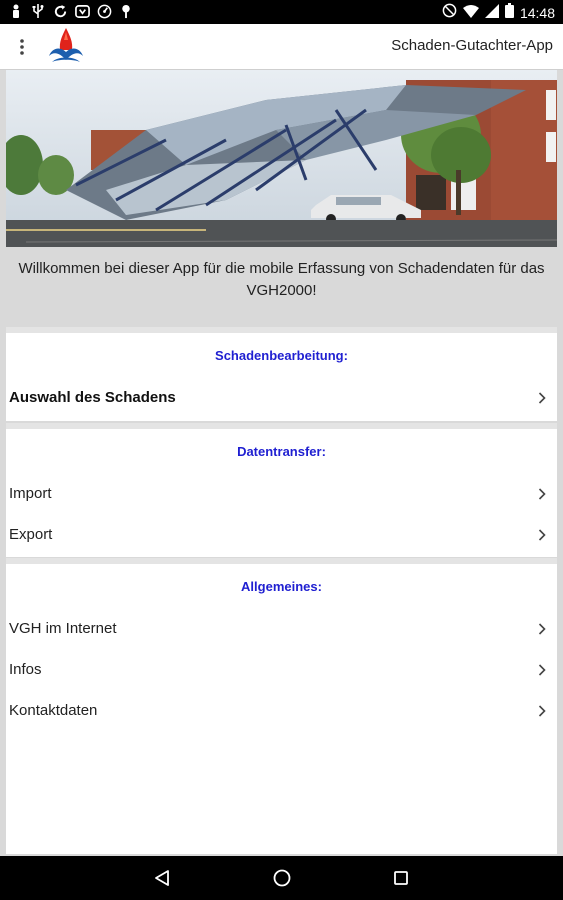 The image size is (563, 900). I want to click on status-right-icons: 14:48, so click(498, 13).